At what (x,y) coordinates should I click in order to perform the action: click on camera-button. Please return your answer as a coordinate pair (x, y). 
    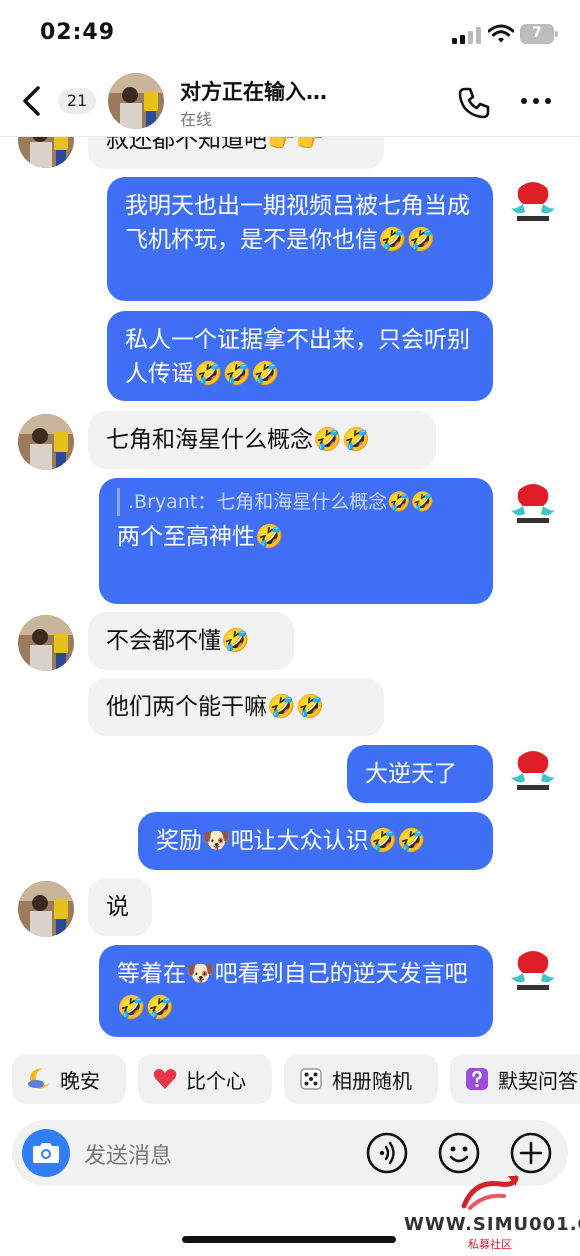
    Looking at the image, I should click on (46, 1153).